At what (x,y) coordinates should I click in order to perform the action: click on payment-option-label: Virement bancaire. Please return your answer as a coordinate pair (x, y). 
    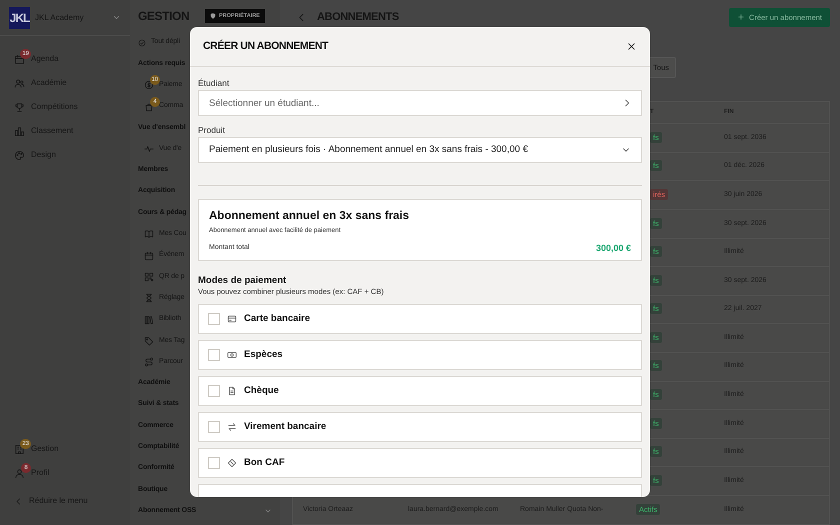
    Looking at the image, I should click on (285, 427).